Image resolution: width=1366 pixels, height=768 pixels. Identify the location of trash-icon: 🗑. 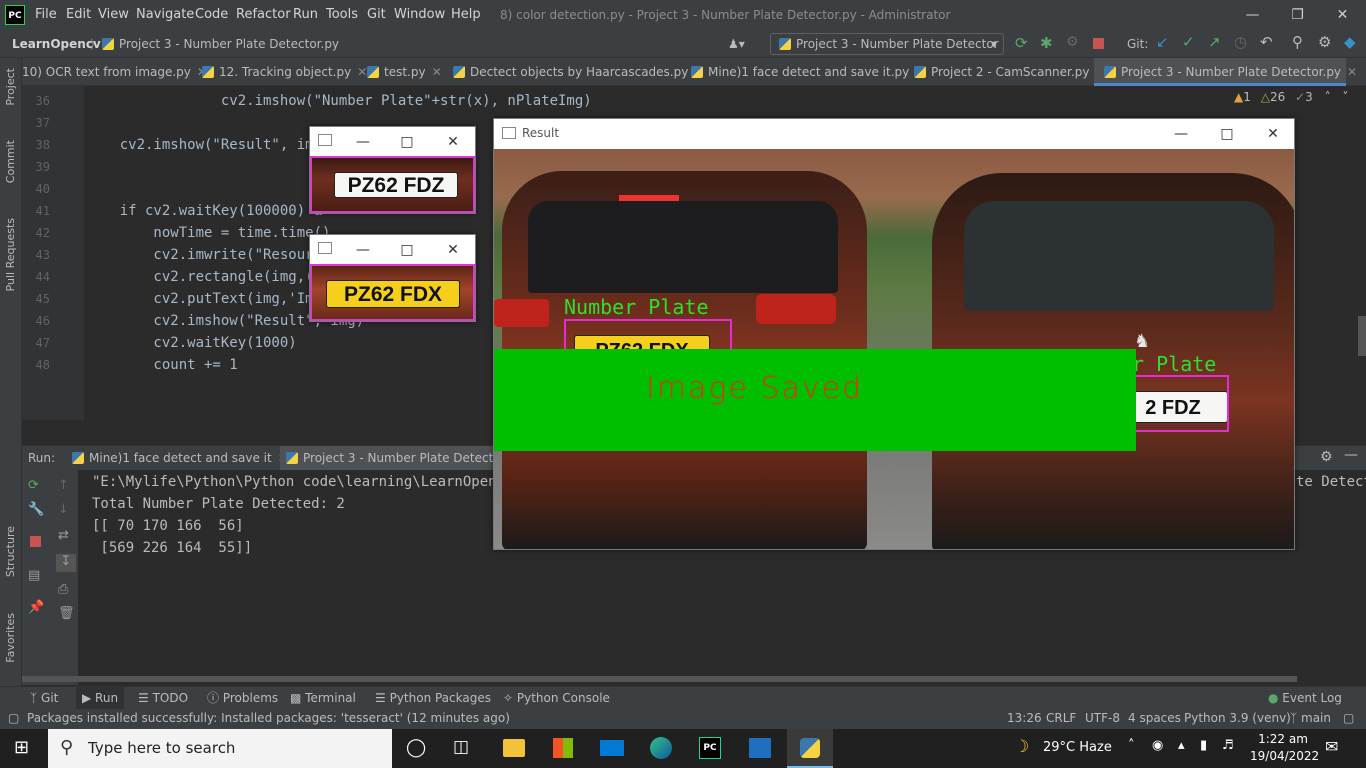
(66, 613).